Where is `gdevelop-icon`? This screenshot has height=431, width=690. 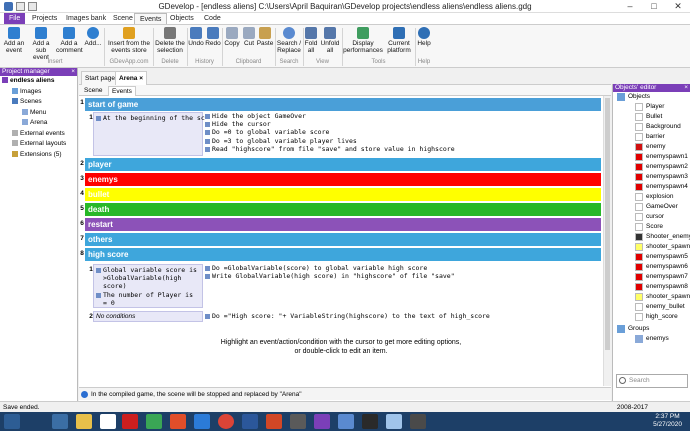
gdevelop-icon is located at coordinates (394, 421).